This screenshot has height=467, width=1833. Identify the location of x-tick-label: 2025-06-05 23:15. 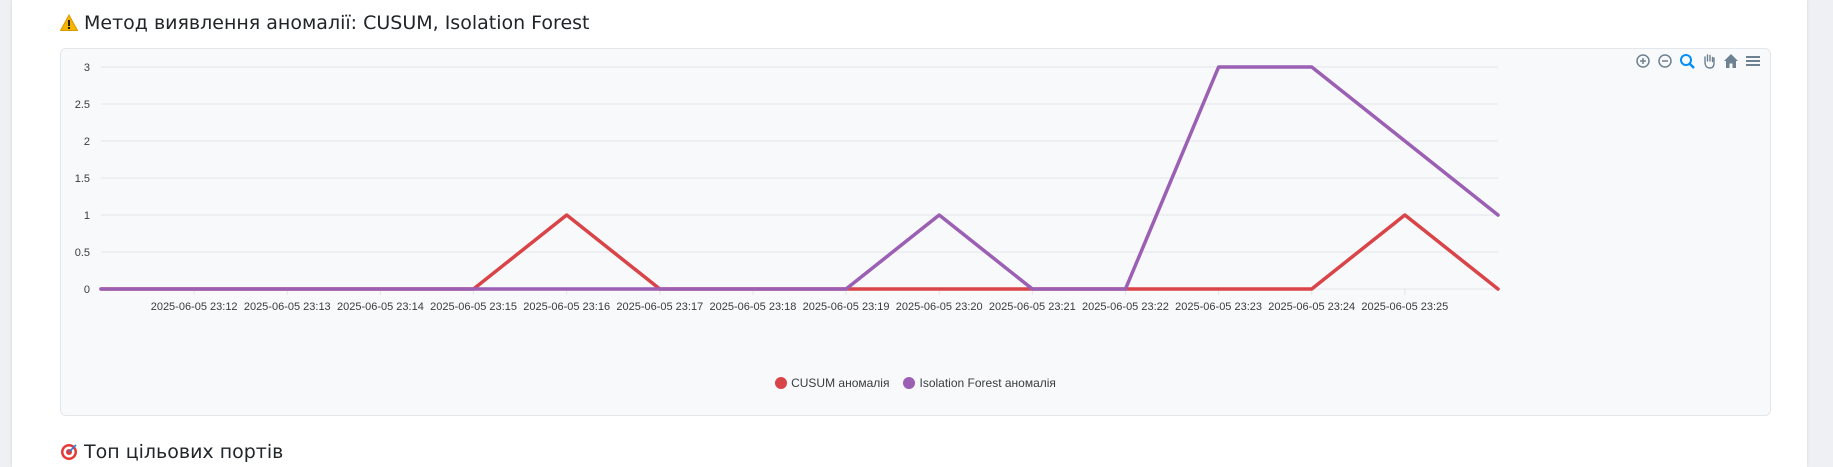
(473, 307).